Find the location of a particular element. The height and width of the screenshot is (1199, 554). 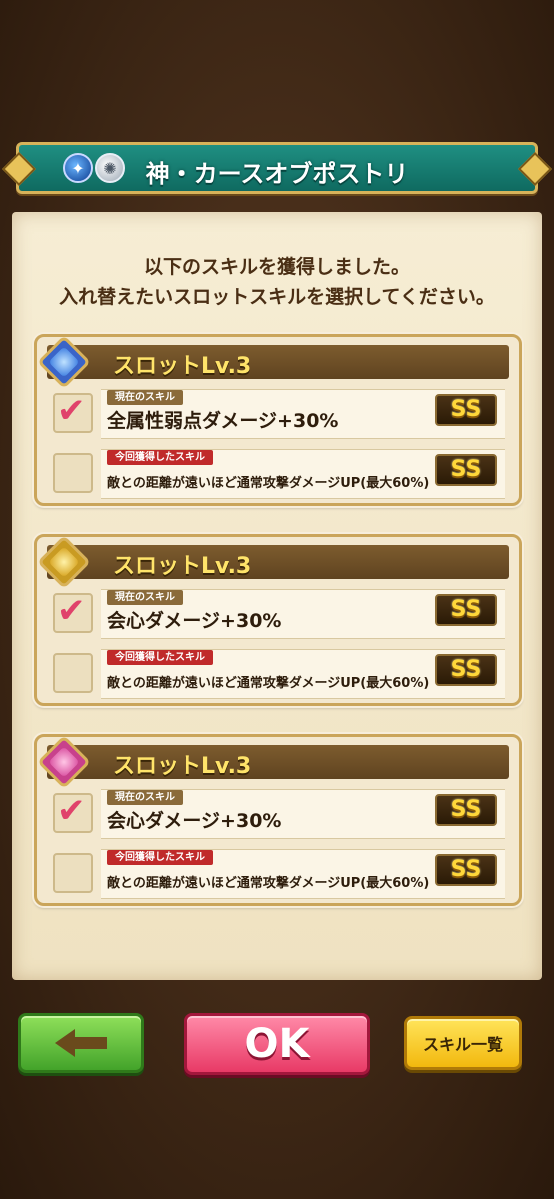

current-skill-row: ✔ 現在のスキル 全属性弱点ダメージ+30% SS is located at coordinates (278, 413).